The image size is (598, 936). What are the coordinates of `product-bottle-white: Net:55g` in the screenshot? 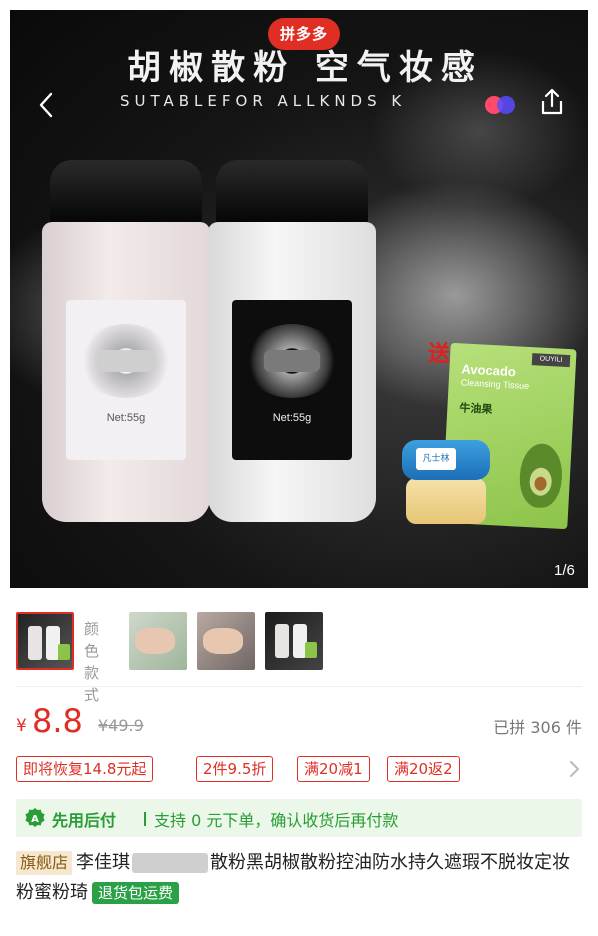 It's located at (292, 341).